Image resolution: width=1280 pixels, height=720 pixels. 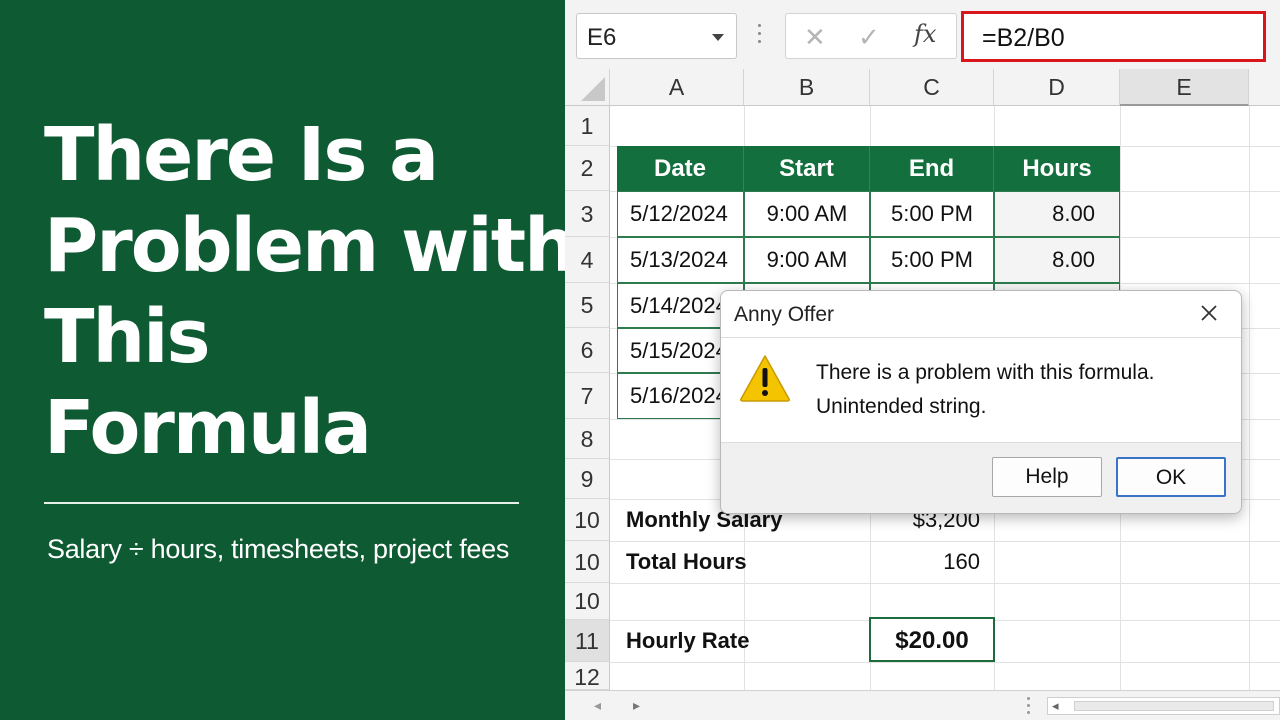 What do you see at coordinates (1209, 313) in the screenshot?
I see `close-icon` at bounding box center [1209, 313].